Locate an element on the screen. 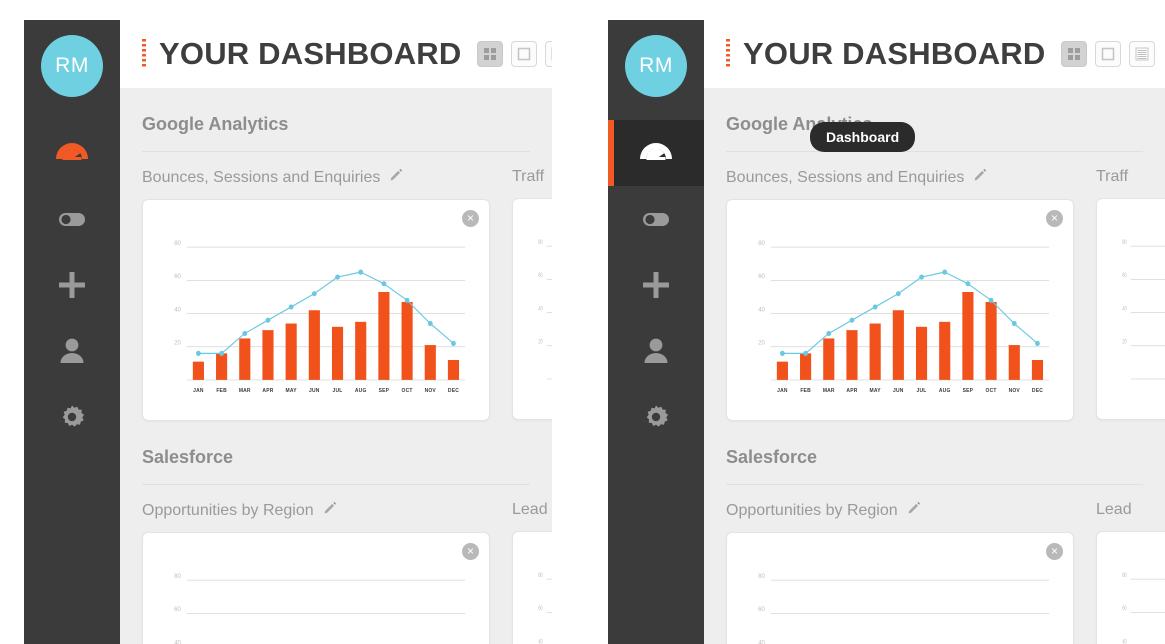  chart-opportunities-by-region: 20406080 is located at coordinates (316, 599).